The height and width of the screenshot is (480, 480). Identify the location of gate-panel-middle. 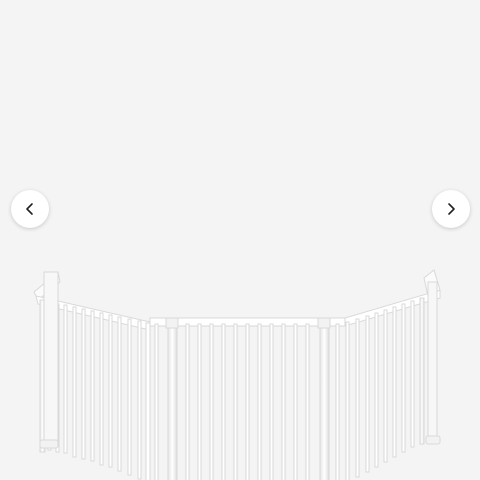
(247, 398).